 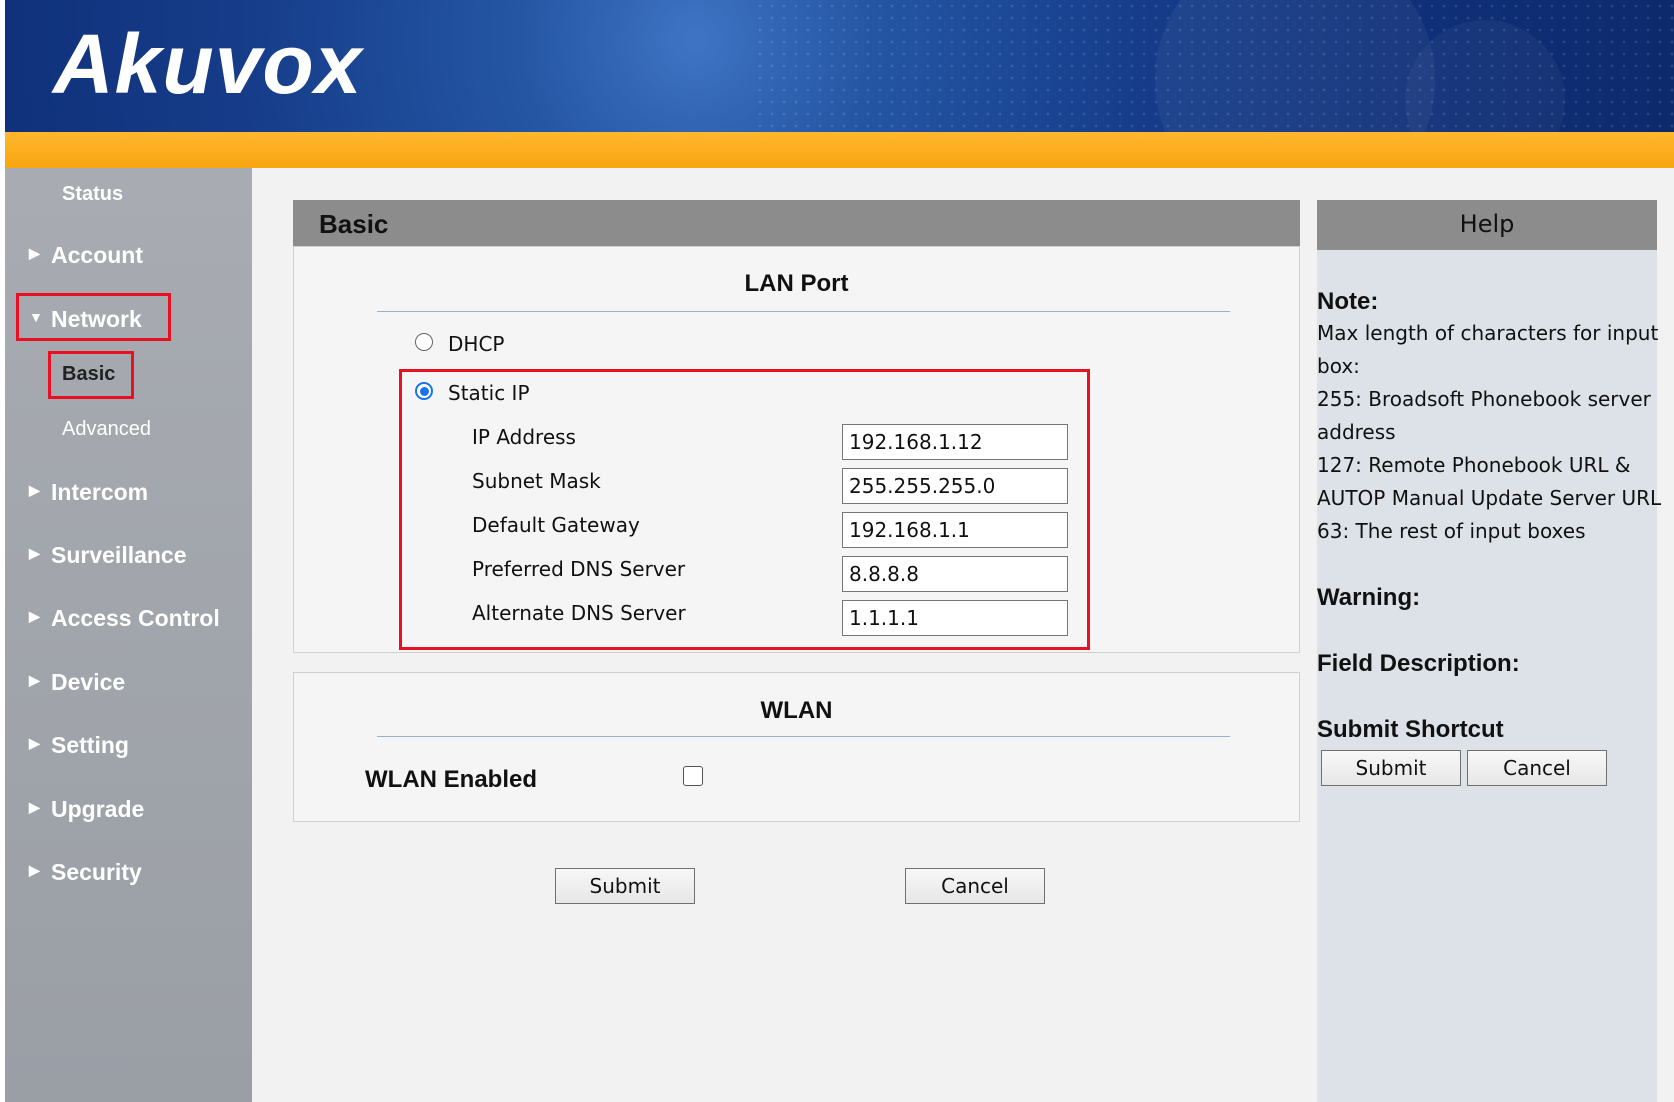 I want to click on sidebar-item-device: ▶ Device, so click(x=128, y=687).